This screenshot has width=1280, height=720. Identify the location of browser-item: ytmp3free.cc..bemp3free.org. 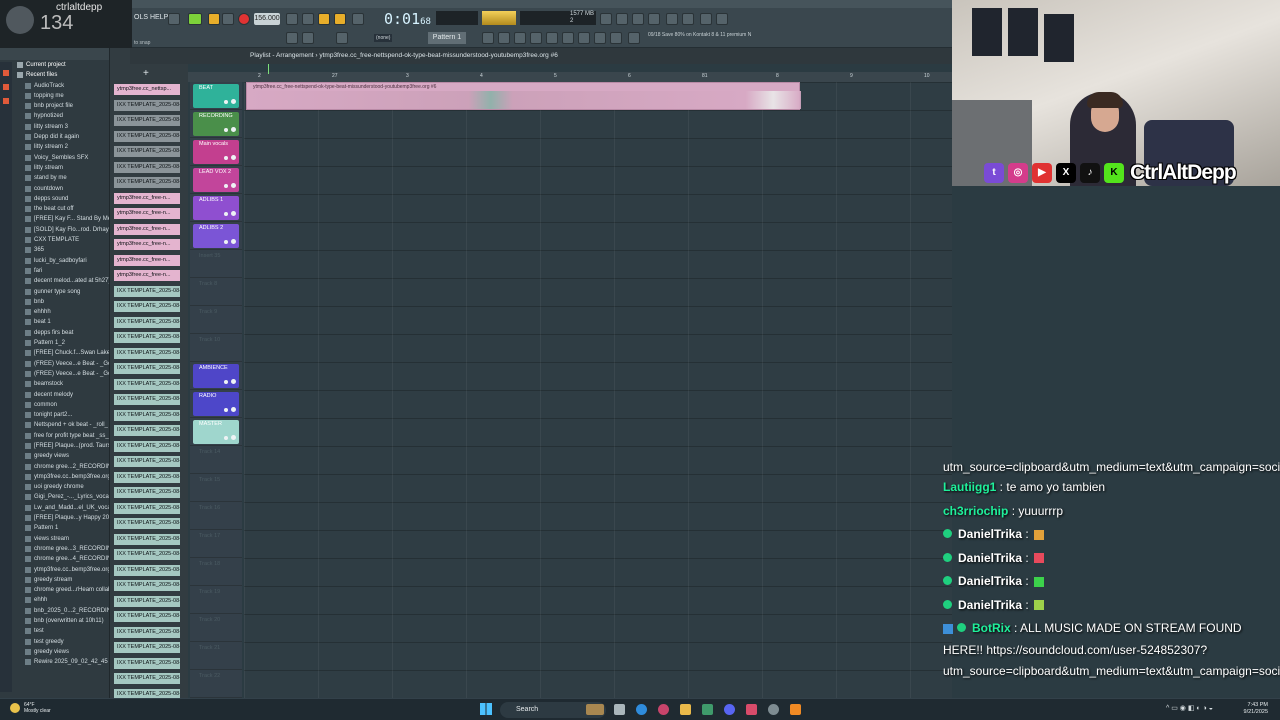
(54, 570).